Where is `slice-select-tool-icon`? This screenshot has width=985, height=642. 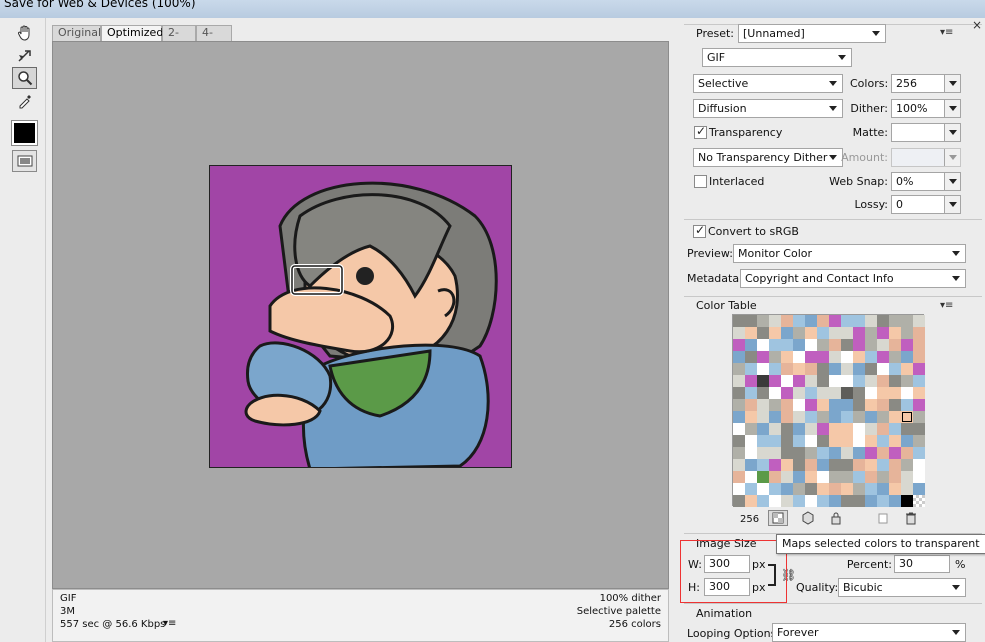
slice-select-tool-icon is located at coordinates (24, 56).